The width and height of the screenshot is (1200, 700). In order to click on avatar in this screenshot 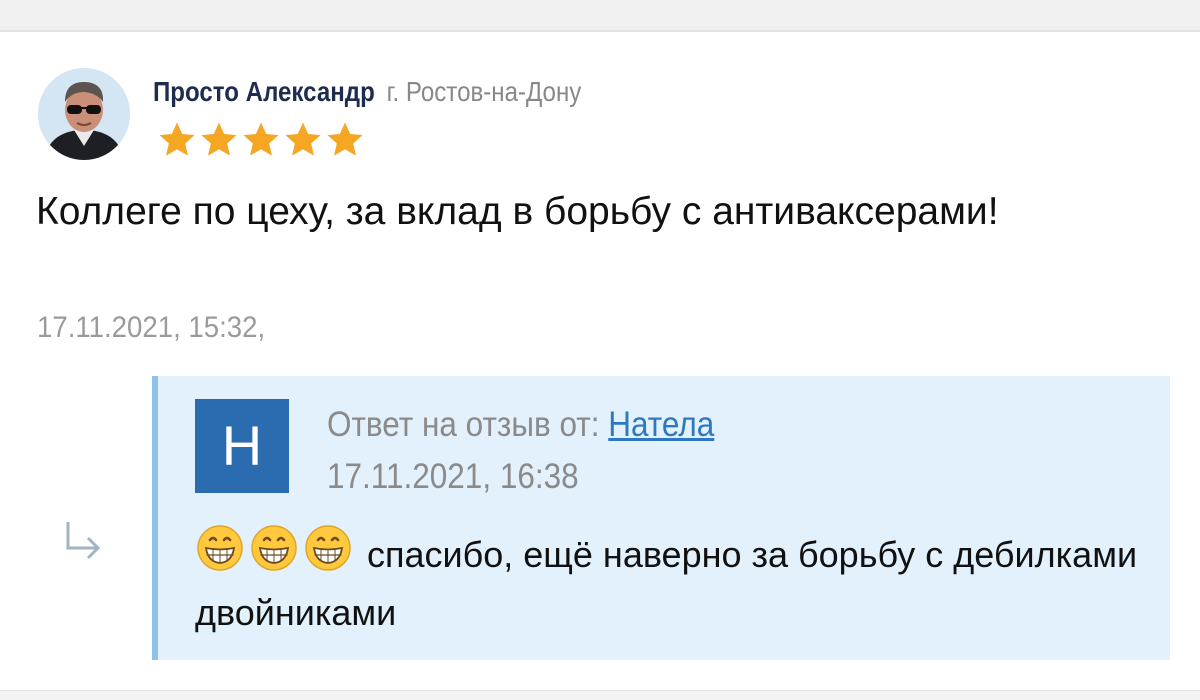, I will do `click(84, 114)`.